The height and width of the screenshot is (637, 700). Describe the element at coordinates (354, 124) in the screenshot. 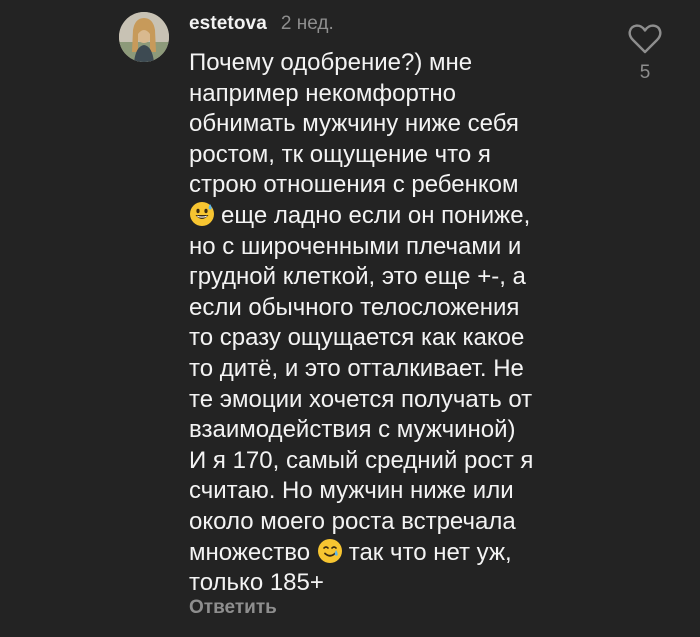

I see `comment-line: обнимать мужчину ниже себя` at that location.